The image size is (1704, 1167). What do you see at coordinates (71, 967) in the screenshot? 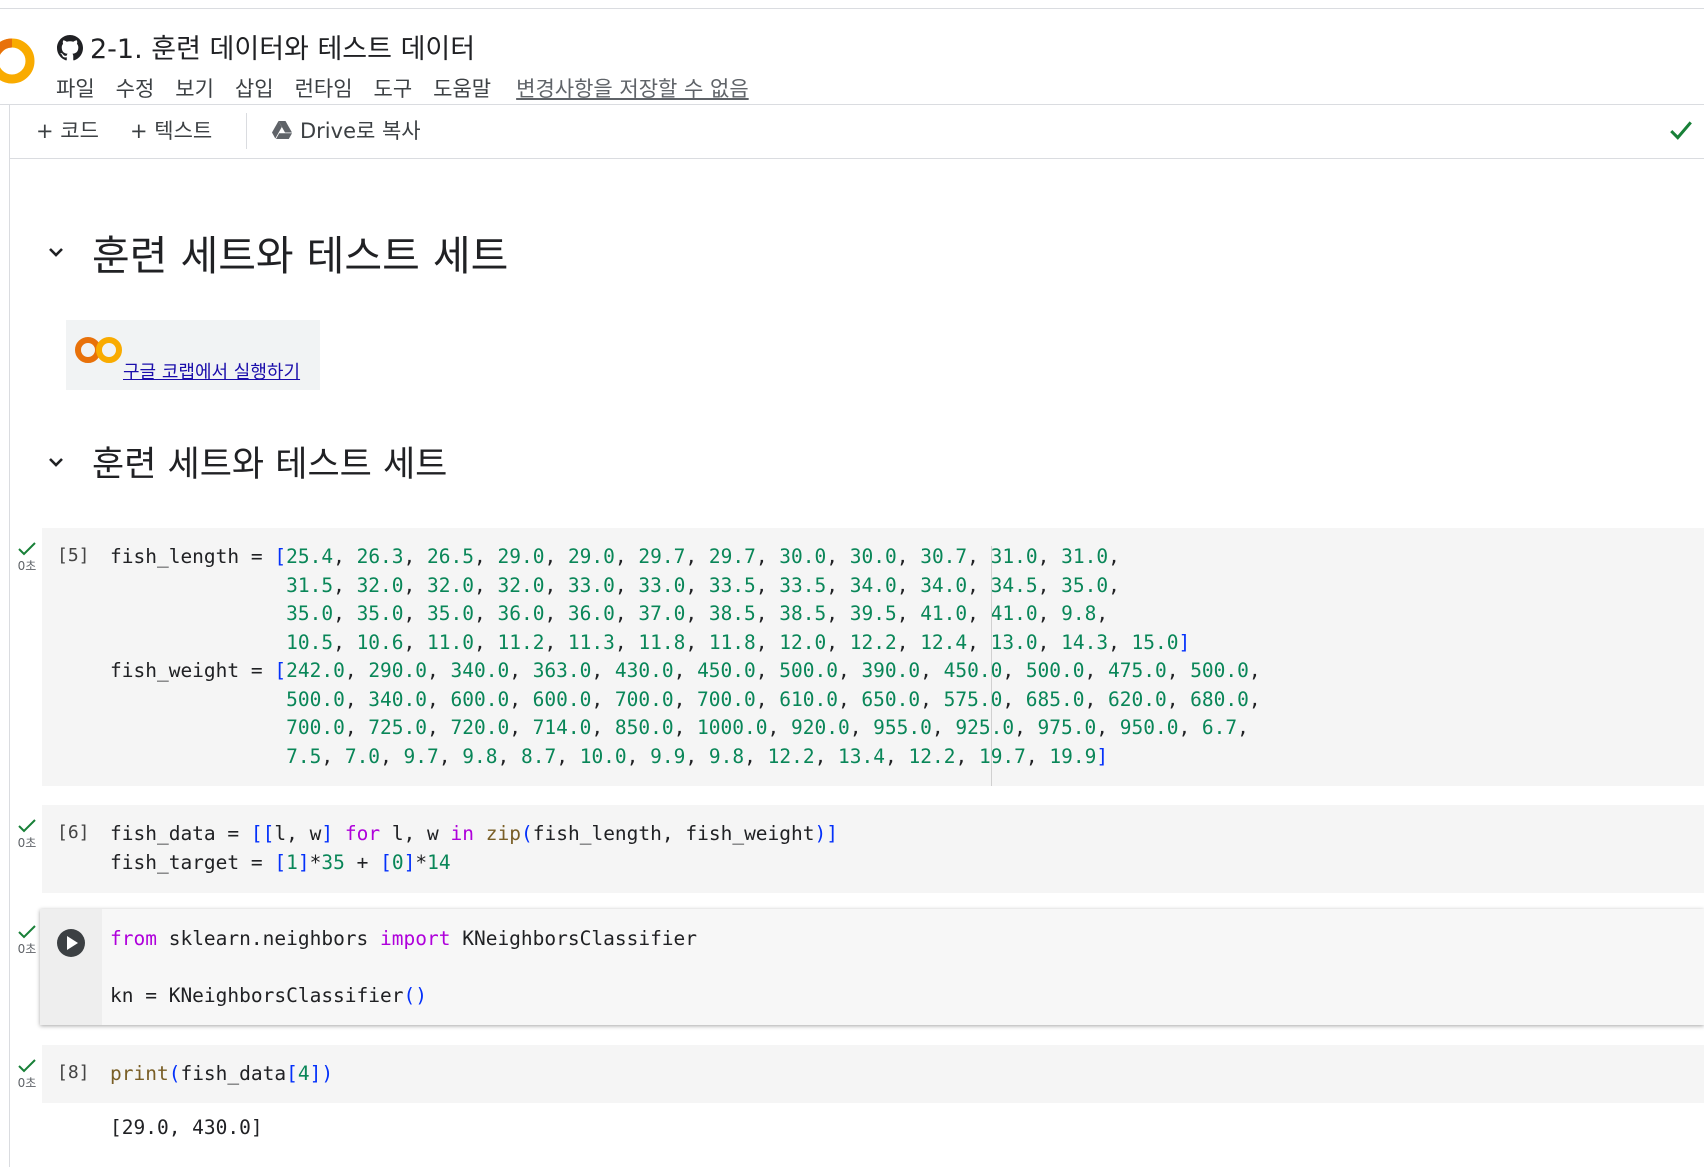
I see `cell-gutter` at bounding box center [71, 967].